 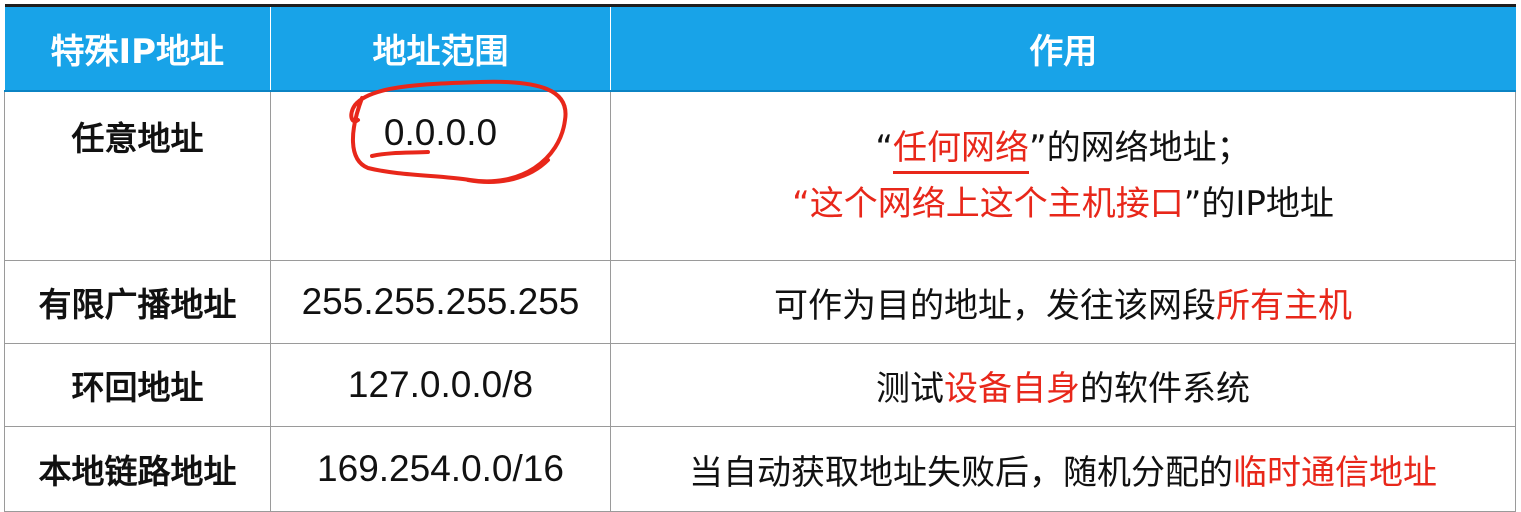 I want to click on row-purpose: 测试设备自身的软件系统, so click(x=1063, y=385).